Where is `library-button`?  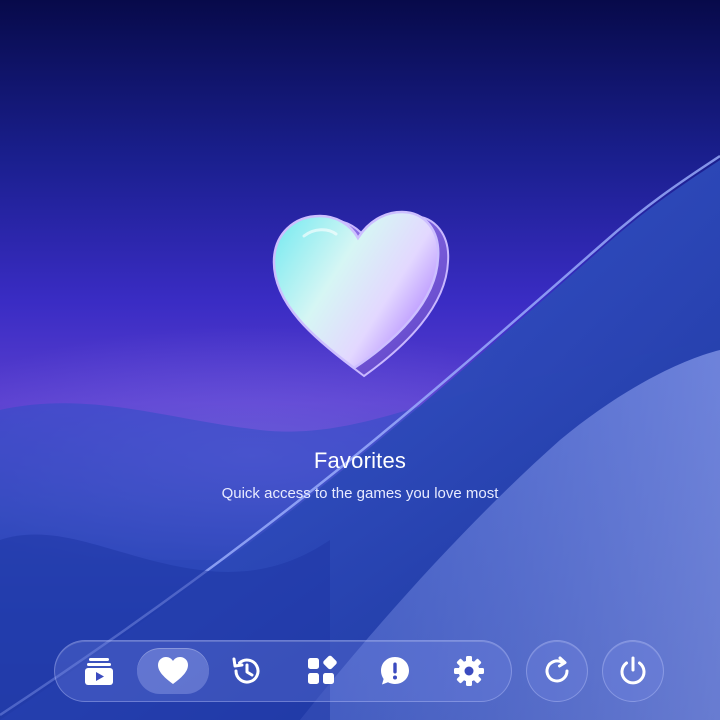 library-button is located at coordinates (99, 671).